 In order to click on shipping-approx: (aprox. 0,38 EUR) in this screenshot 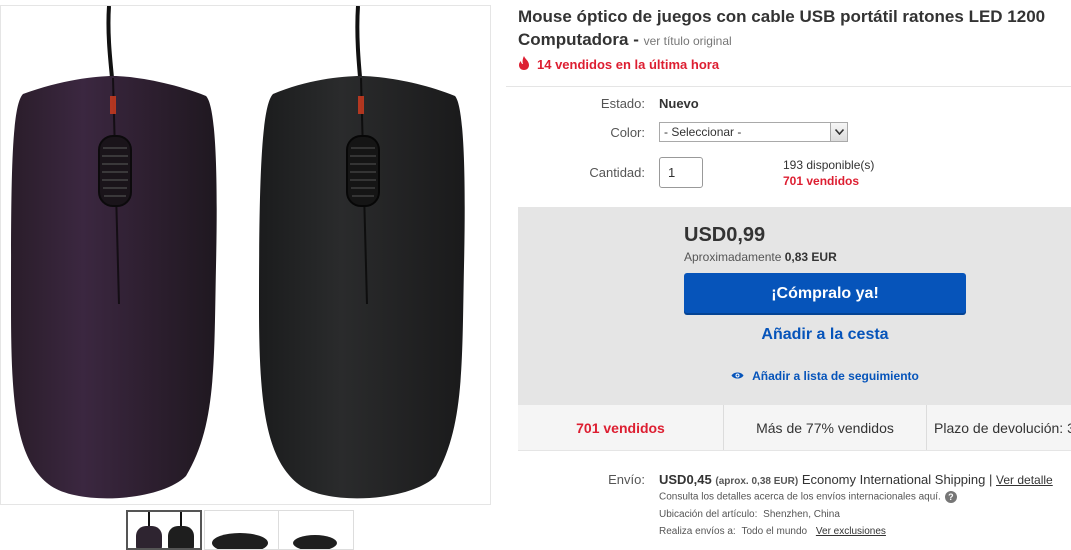, I will do `click(757, 481)`.